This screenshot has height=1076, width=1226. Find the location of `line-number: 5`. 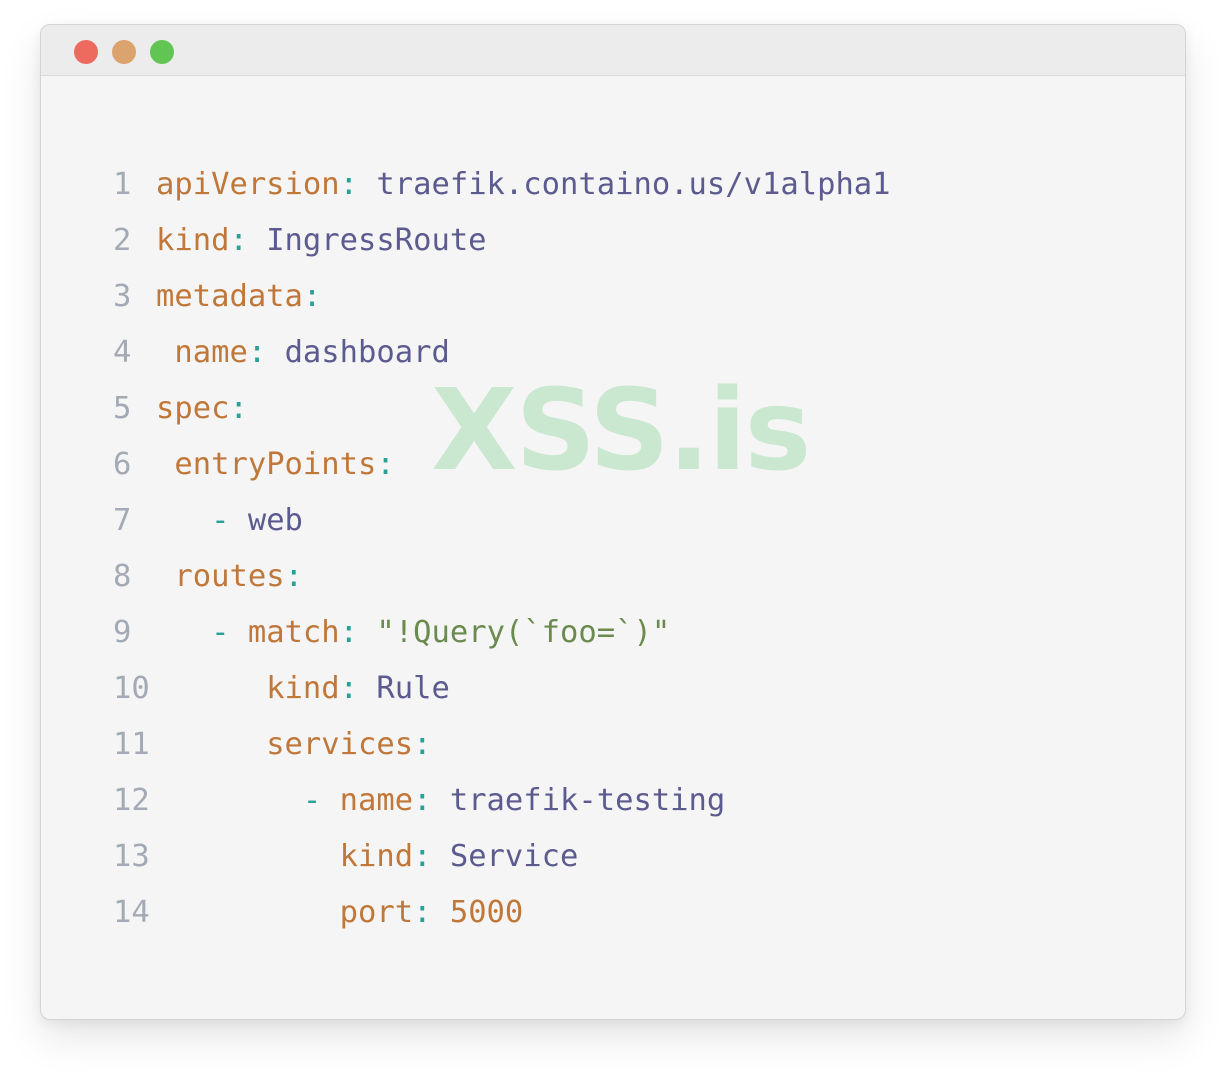

line-number: 5 is located at coordinates (122, 408).